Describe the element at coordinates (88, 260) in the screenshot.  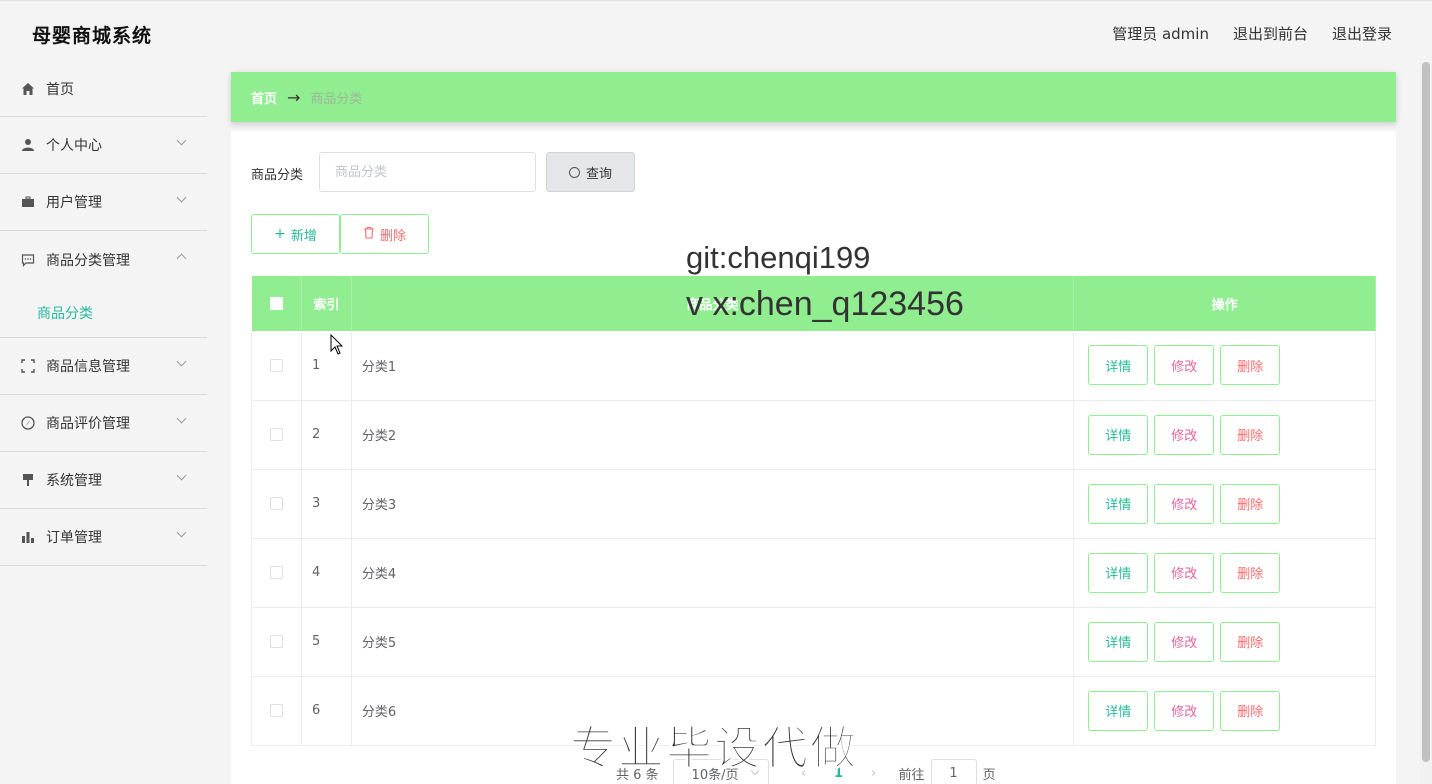
I see `sidebar-item-label: 商品分类管理` at that location.